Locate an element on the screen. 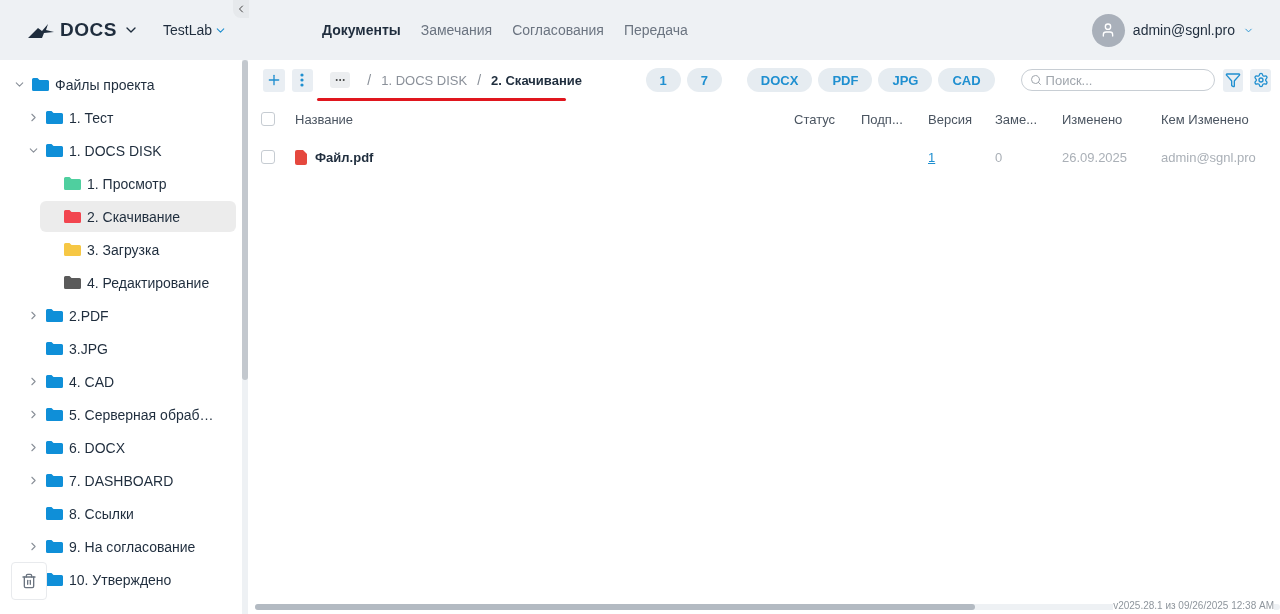 This screenshot has width=1280, height=614. folder-tree-item: 10. Утверждено is located at coordinates (141, 579).